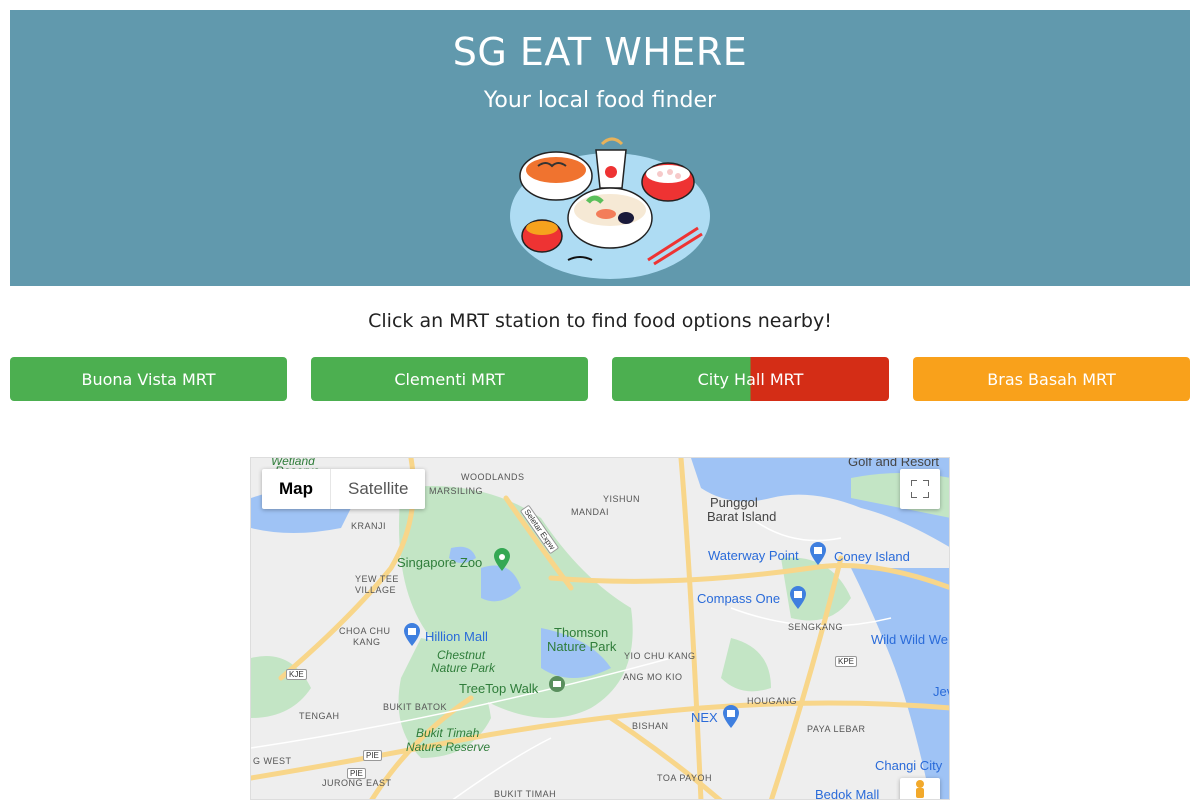 The image size is (1200, 800). Describe the element at coordinates (502, 559) in the screenshot. I see `zoo-pin-icon` at that location.